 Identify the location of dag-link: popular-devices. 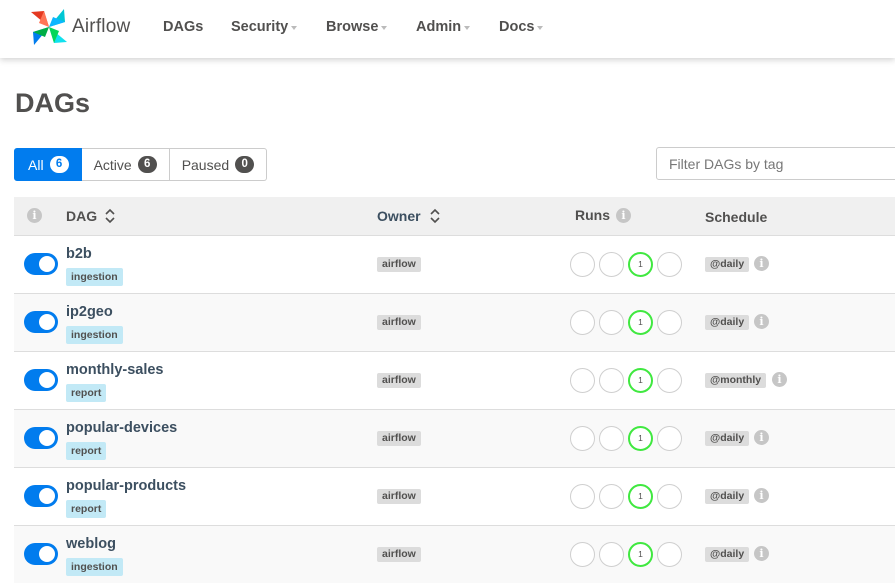
(121, 428).